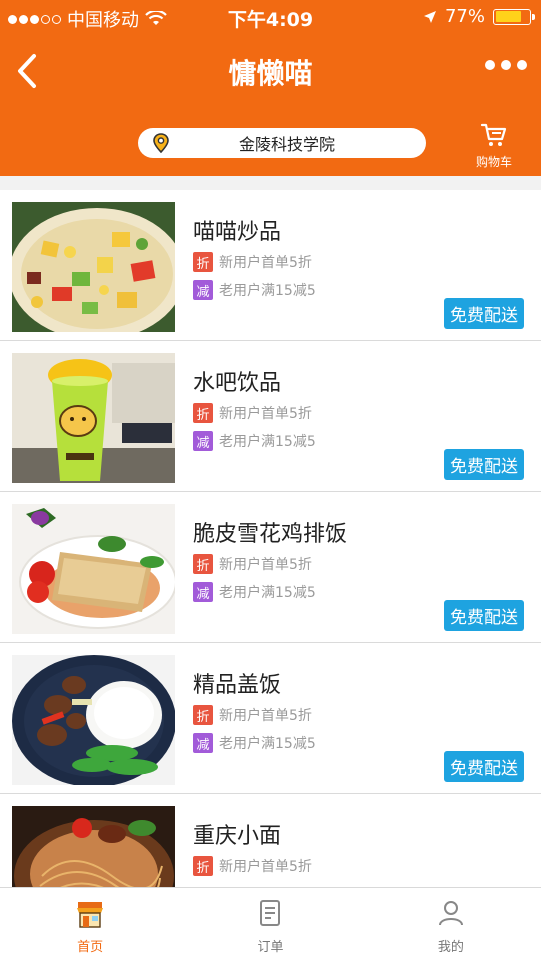  What do you see at coordinates (237, 383) in the screenshot?
I see `shop-name: 水吧饮品` at bounding box center [237, 383].